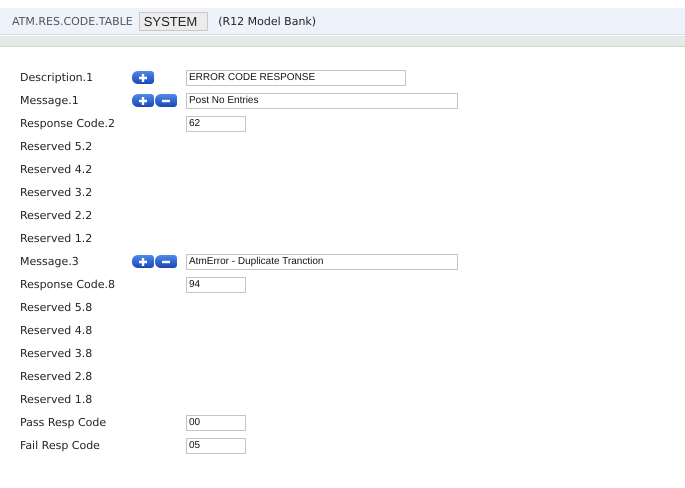  What do you see at coordinates (57, 169) in the screenshot?
I see `field-label: Reserved 4.2` at bounding box center [57, 169].